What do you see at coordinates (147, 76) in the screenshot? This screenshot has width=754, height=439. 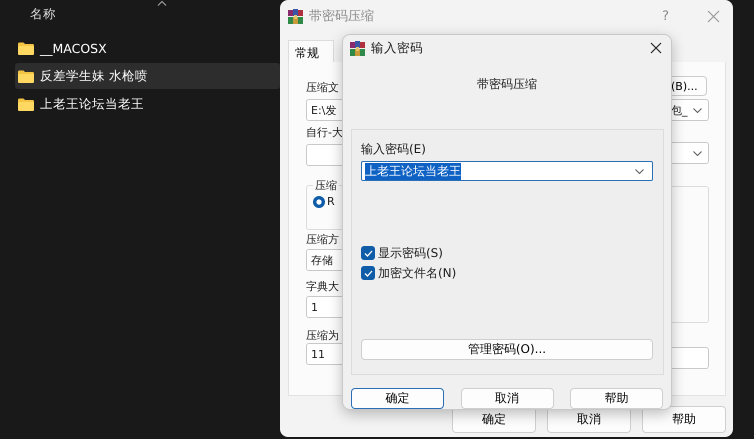 I see `folder-item: 反差学生妹 水枪喷` at bounding box center [147, 76].